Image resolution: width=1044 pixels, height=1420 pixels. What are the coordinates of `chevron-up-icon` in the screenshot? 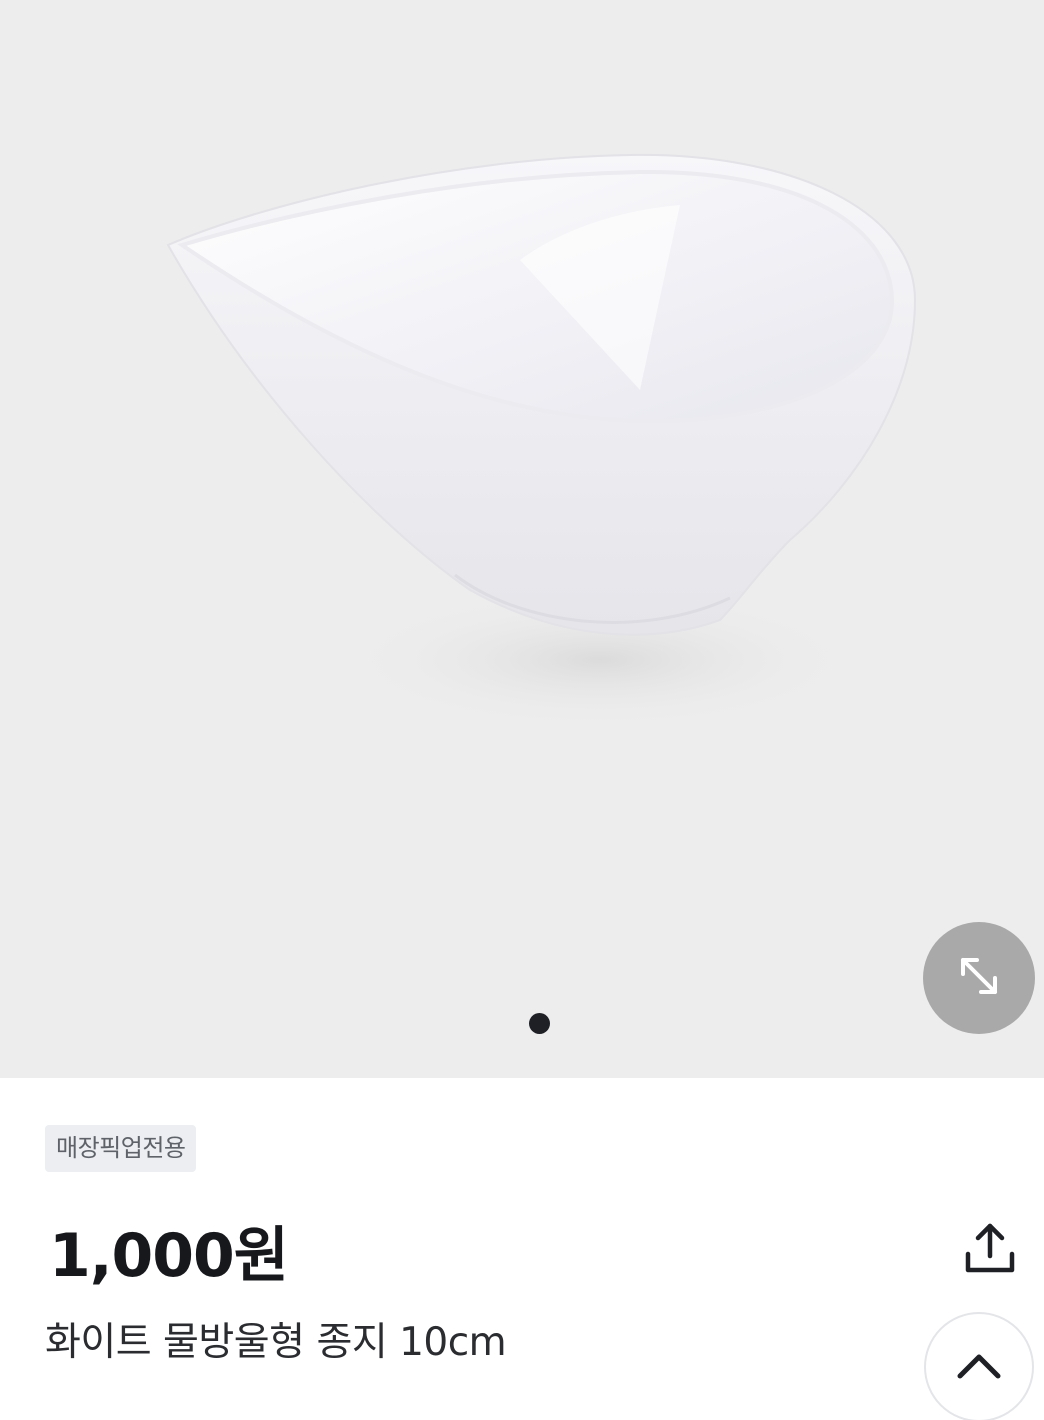 It's located at (979, 1367).